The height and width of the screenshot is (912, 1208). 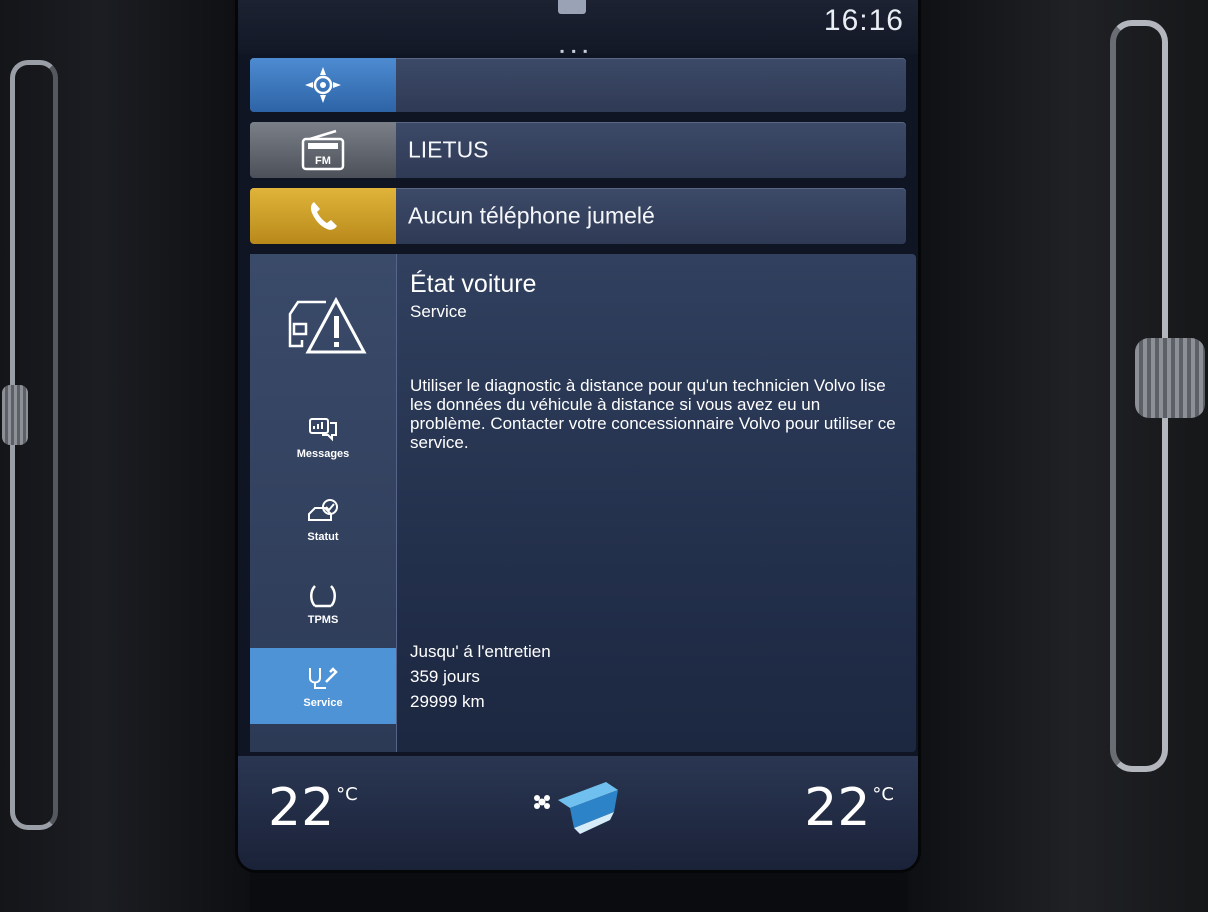 I want to click on passenger-temperature: 22 °C, so click(x=849, y=808).